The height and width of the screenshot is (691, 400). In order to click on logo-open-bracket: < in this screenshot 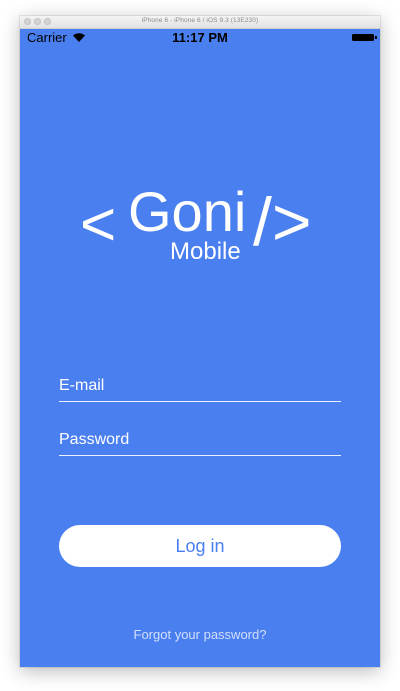, I will do `click(98, 224)`.